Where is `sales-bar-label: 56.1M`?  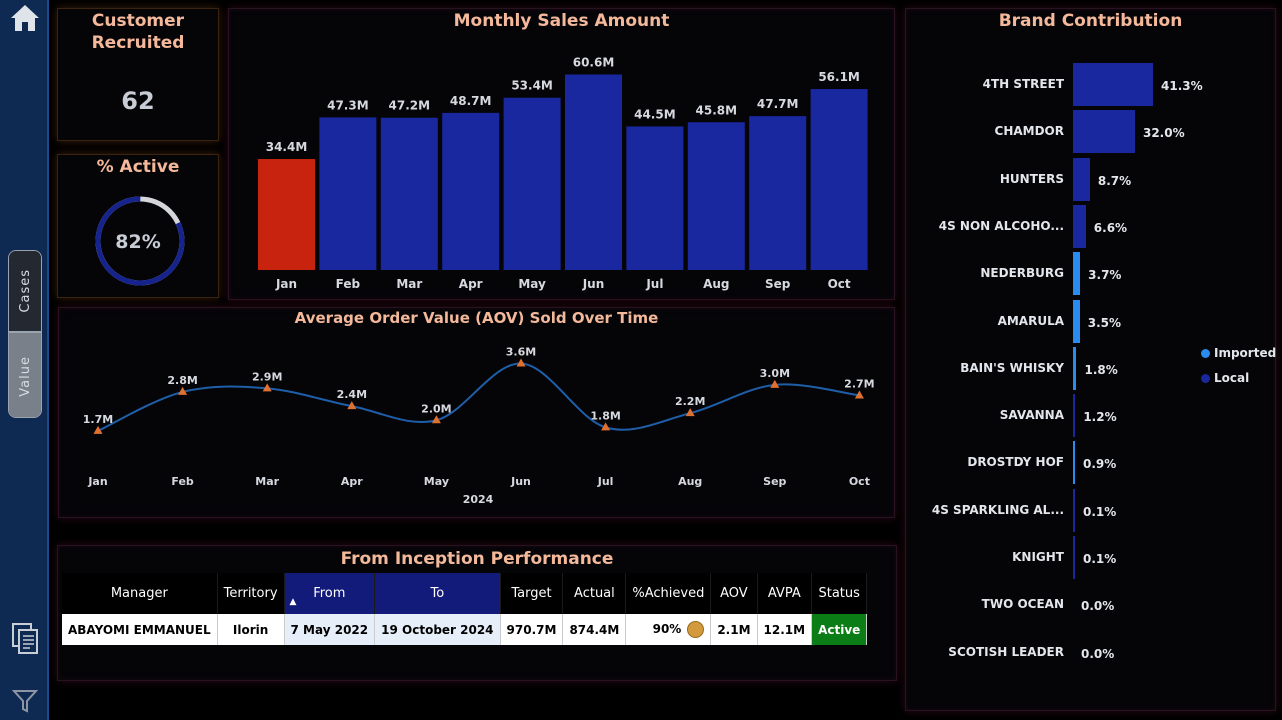 sales-bar-label: 56.1M is located at coordinates (839, 77).